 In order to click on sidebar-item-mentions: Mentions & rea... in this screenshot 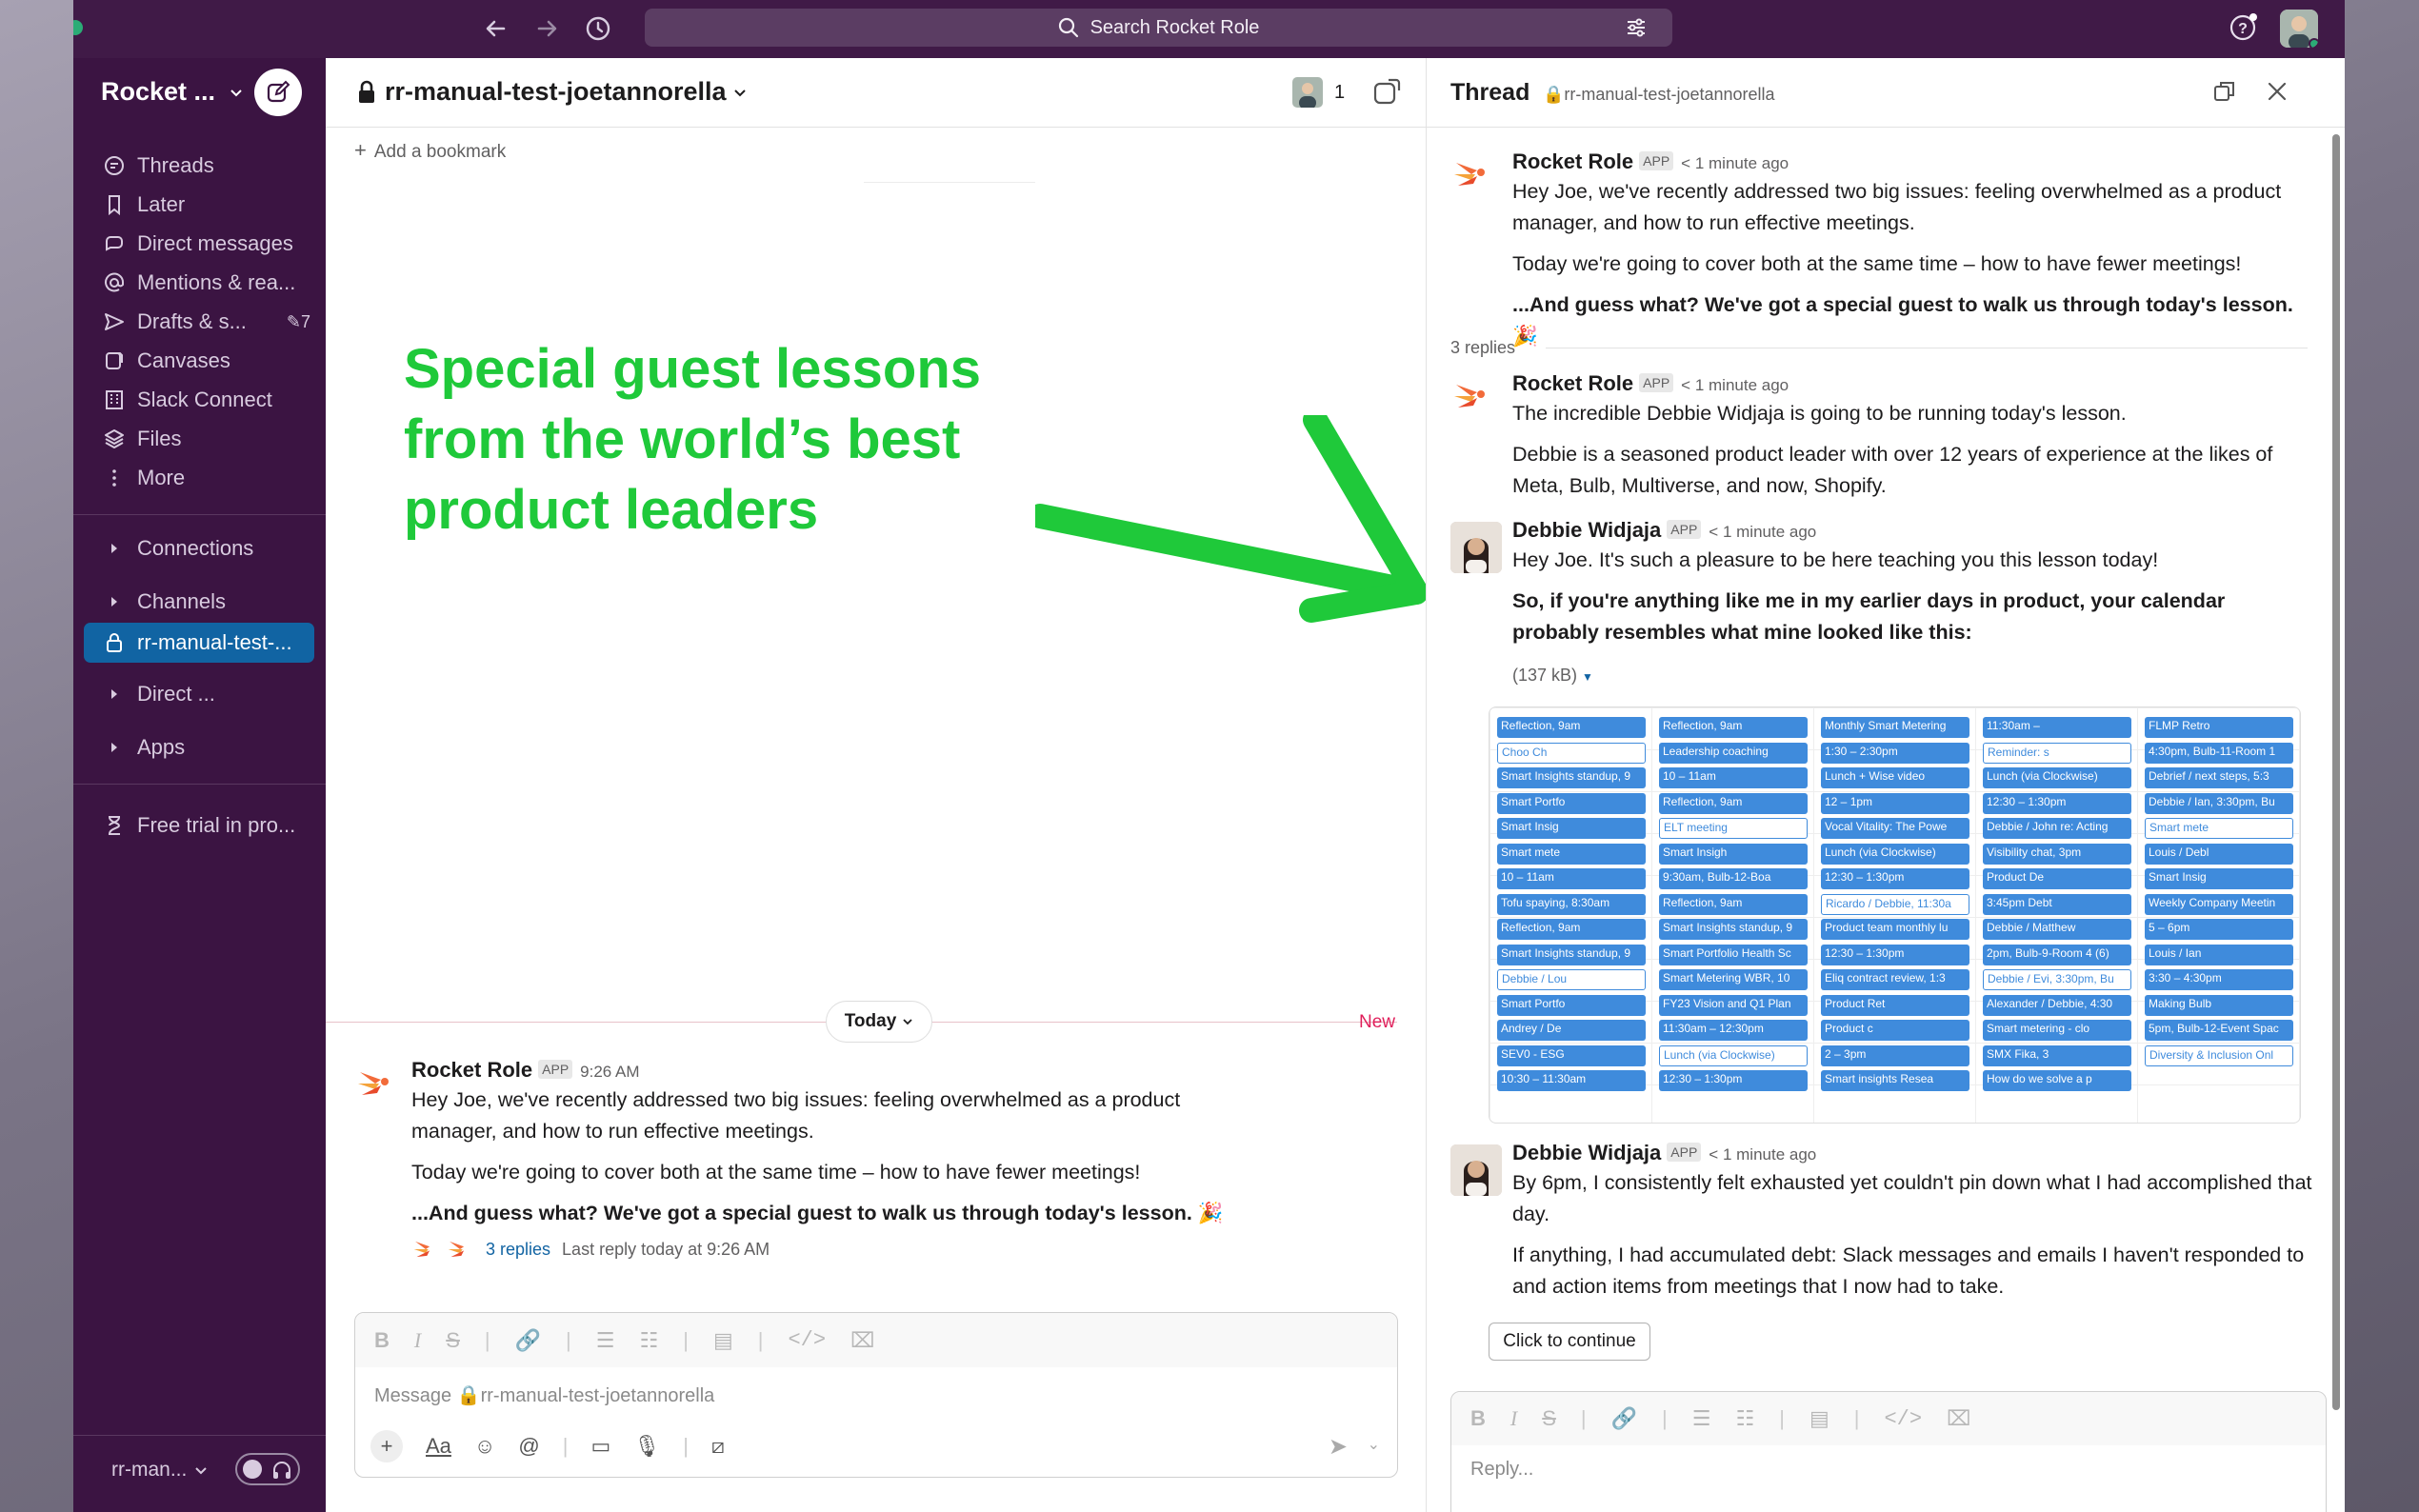, I will do `click(198, 283)`.